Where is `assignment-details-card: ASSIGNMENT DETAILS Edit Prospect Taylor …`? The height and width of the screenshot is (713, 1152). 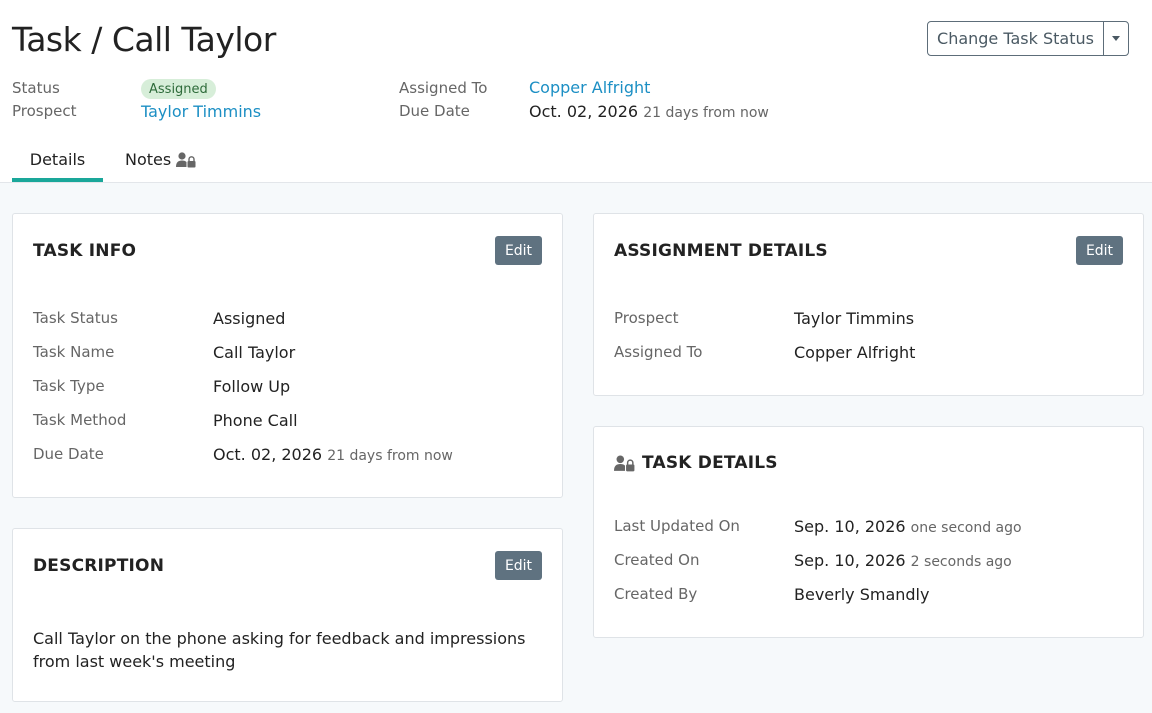 assignment-details-card: ASSIGNMENT DETAILS Edit Prospect Taylor … is located at coordinates (868, 304).